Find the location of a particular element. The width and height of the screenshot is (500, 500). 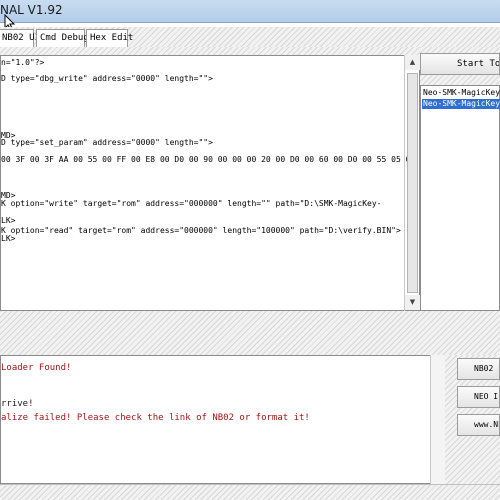

tab-bar: NB02 UI Cmd Debug Hex Edit is located at coordinates (250, 37).